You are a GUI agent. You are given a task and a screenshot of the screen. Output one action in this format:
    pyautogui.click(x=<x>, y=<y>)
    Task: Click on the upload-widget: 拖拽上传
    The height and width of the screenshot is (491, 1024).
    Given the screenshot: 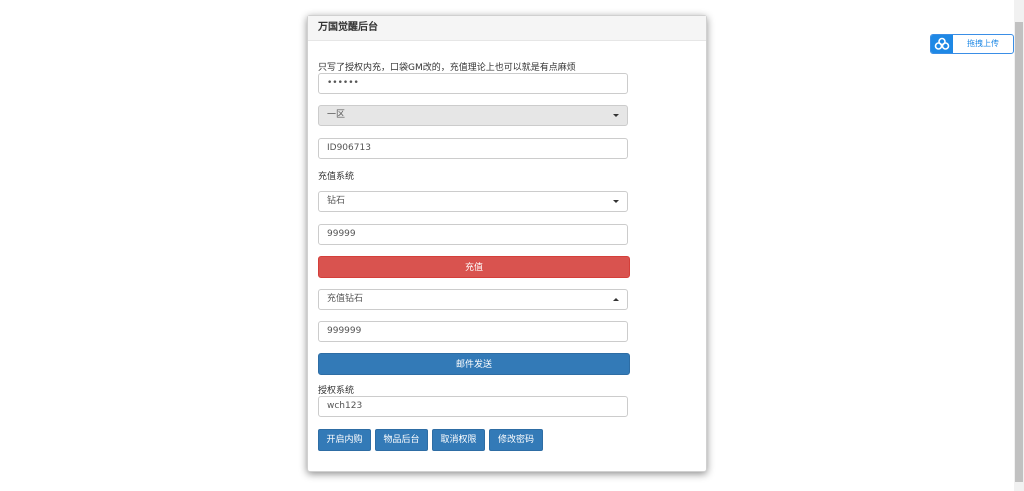 What is the action you would take?
    pyautogui.click(x=972, y=44)
    